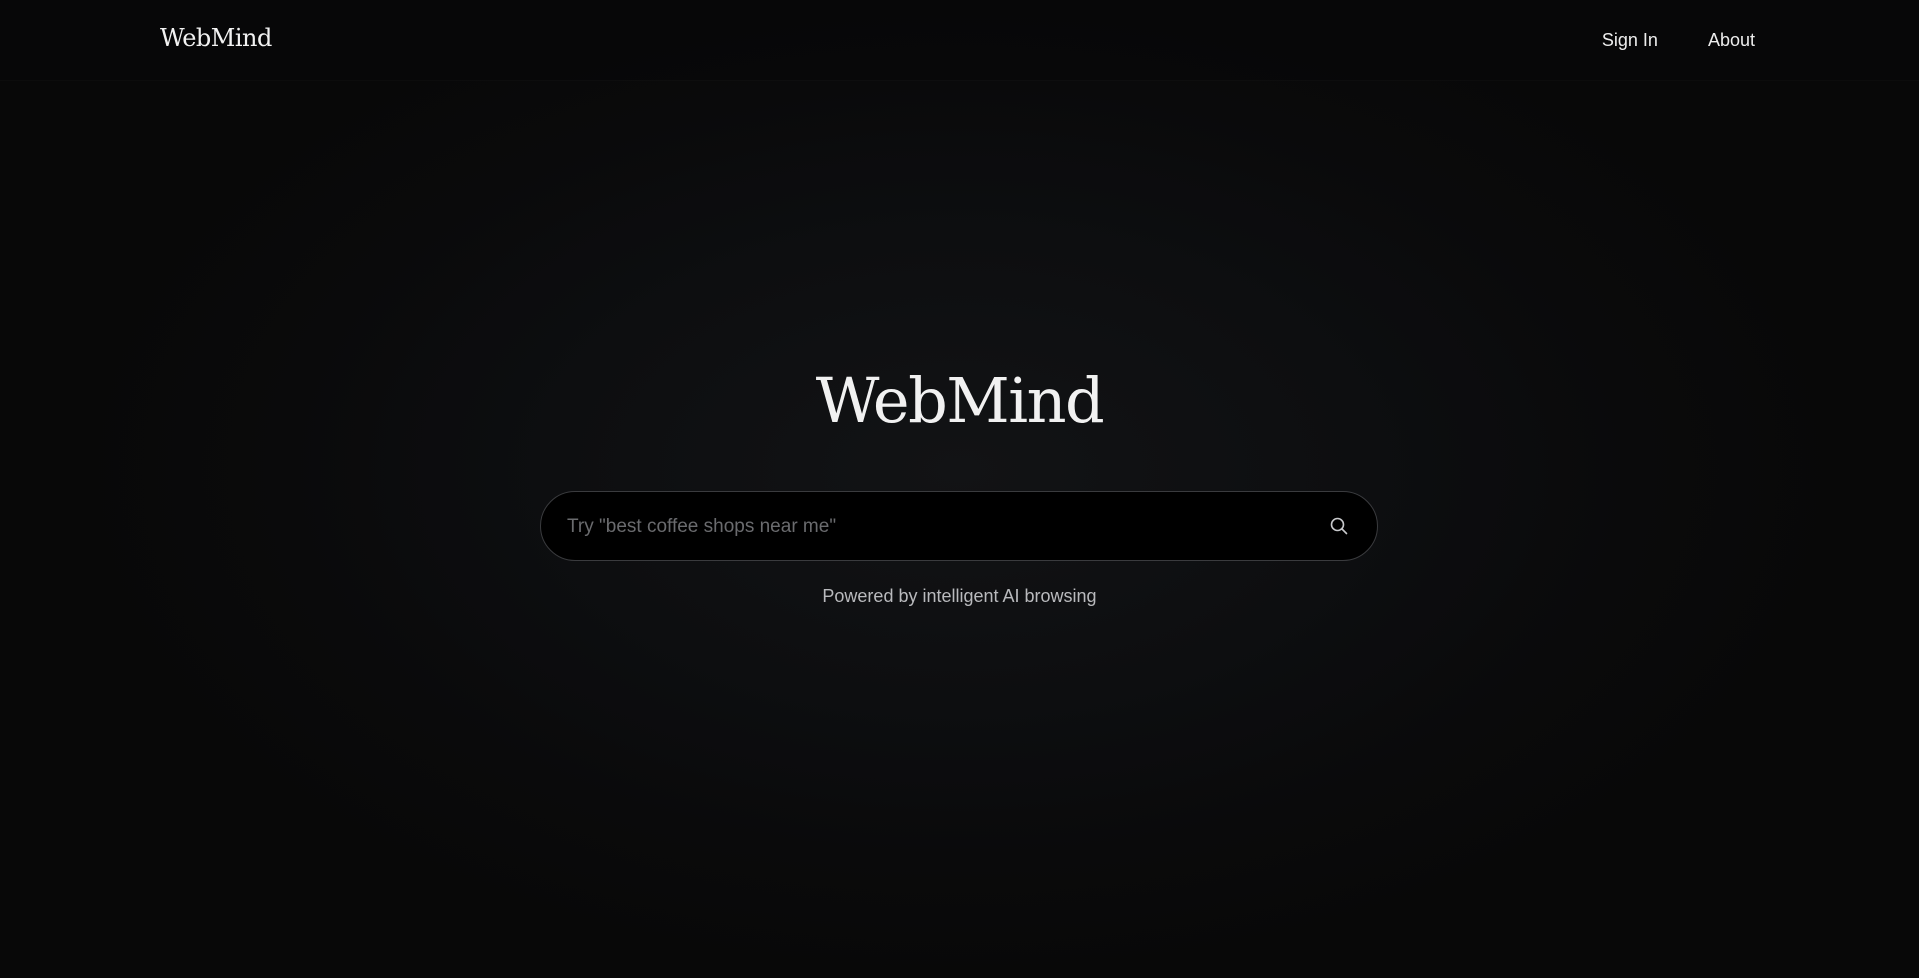 The height and width of the screenshot is (978, 1919). What do you see at coordinates (959, 596) in the screenshot?
I see `tagline: Powered by intelligent AI browsing` at bounding box center [959, 596].